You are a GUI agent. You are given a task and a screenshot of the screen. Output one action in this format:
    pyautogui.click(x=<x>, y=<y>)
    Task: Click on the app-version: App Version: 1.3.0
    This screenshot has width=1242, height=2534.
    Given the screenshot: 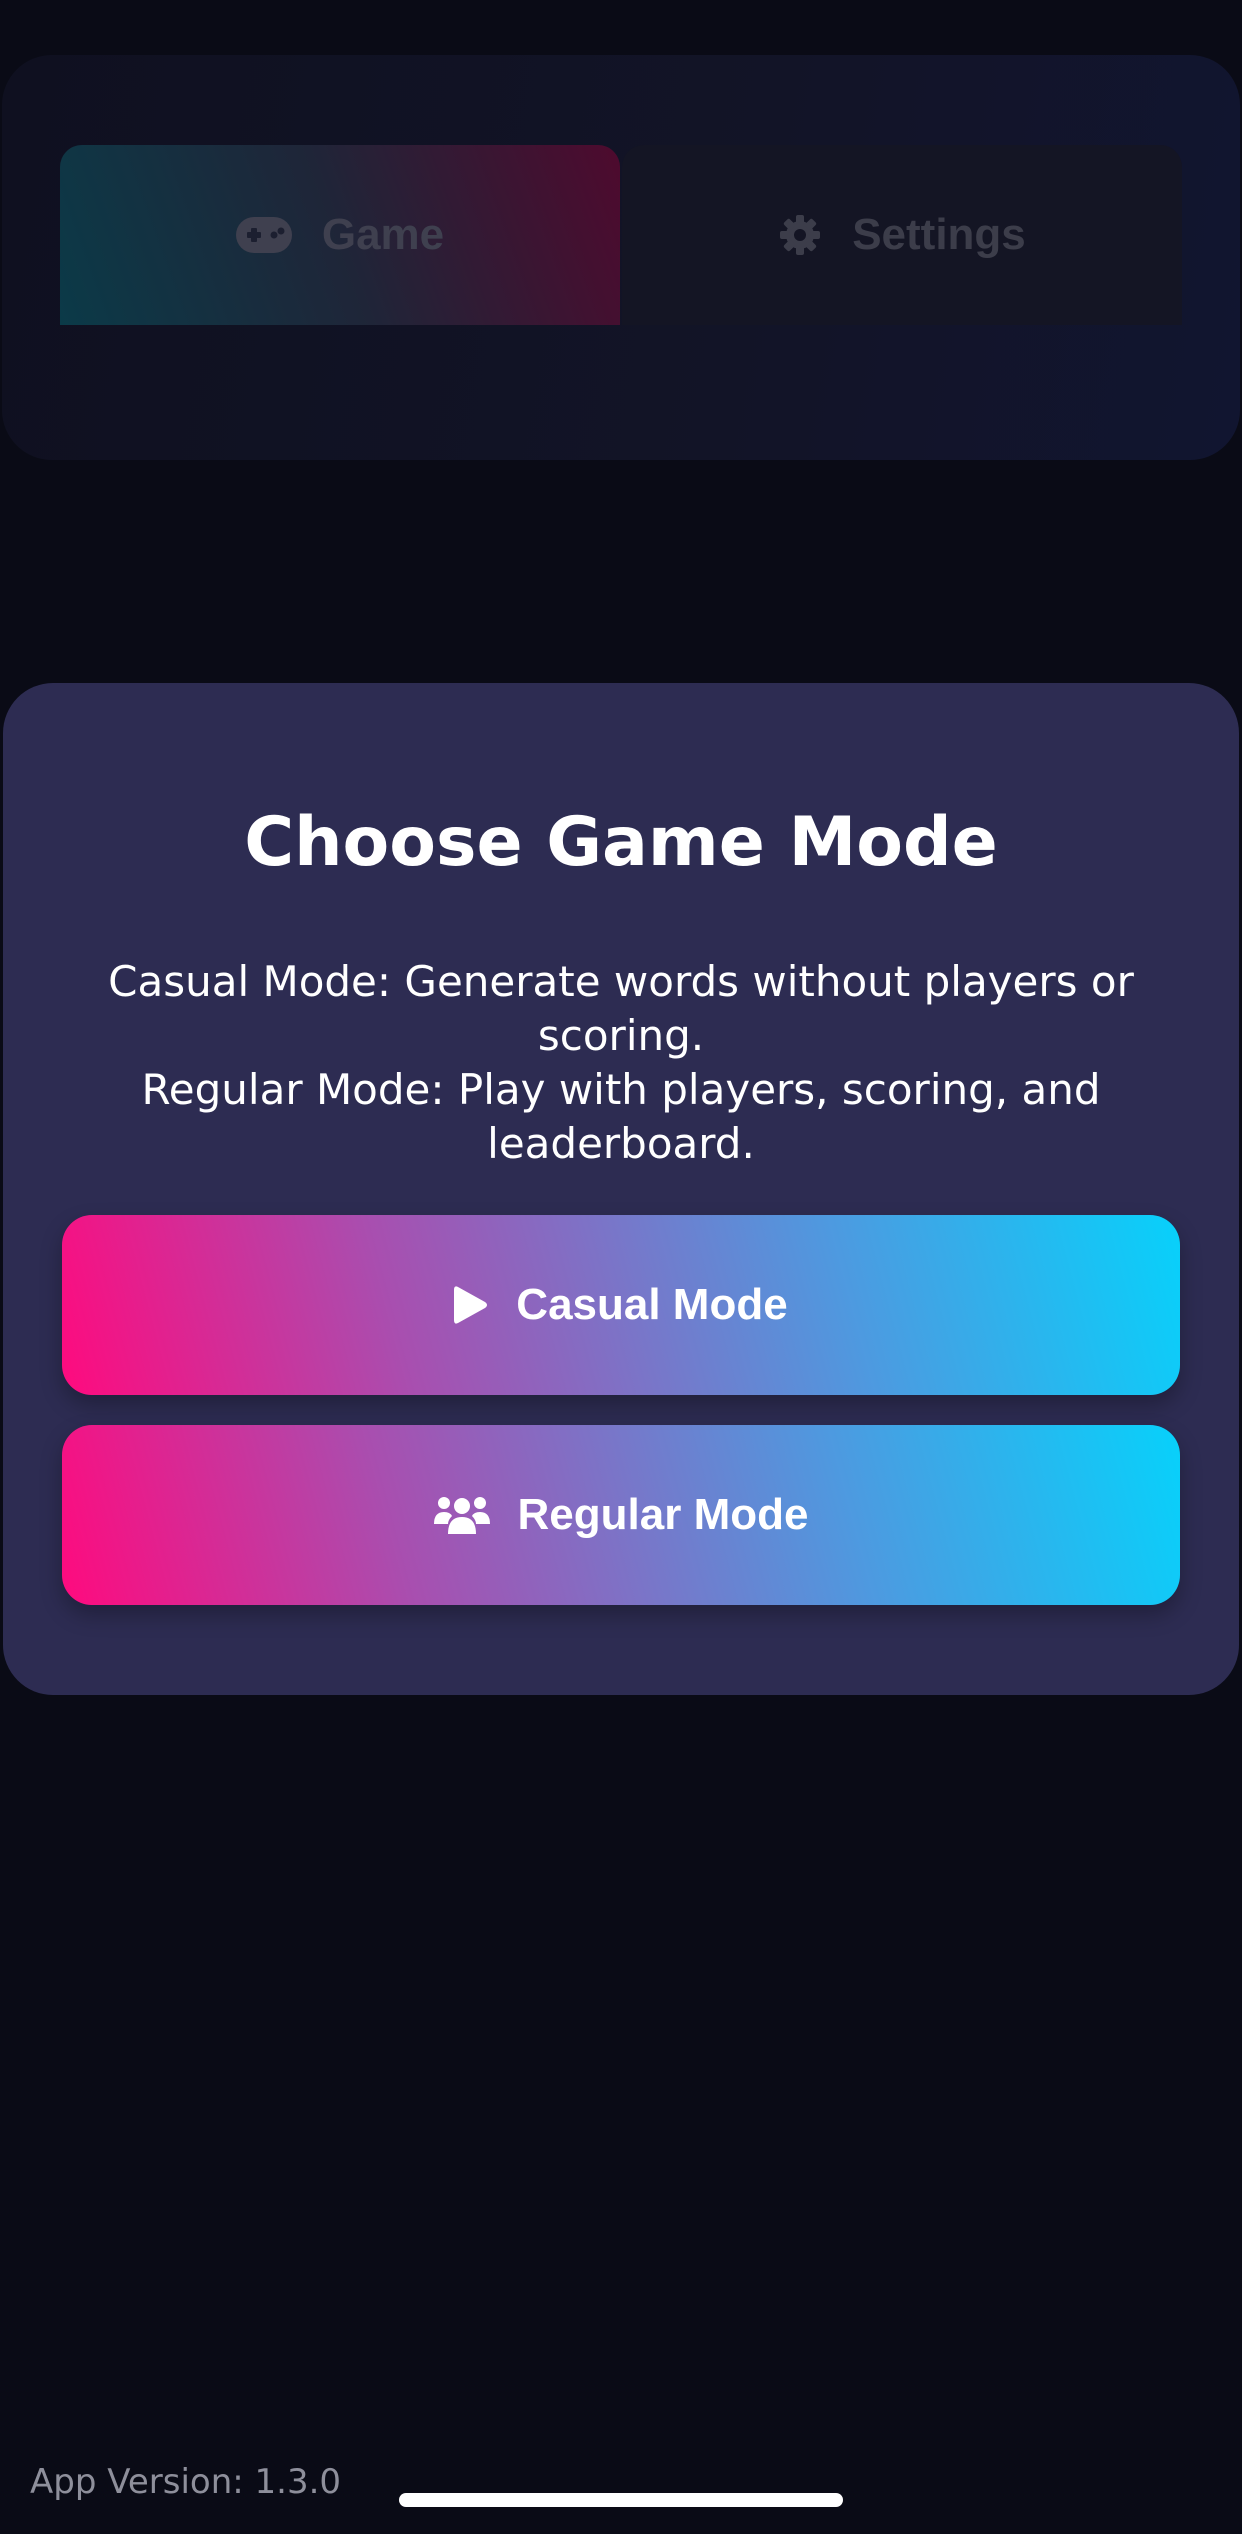 What is the action you would take?
    pyautogui.click(x=186, y=2482)
    